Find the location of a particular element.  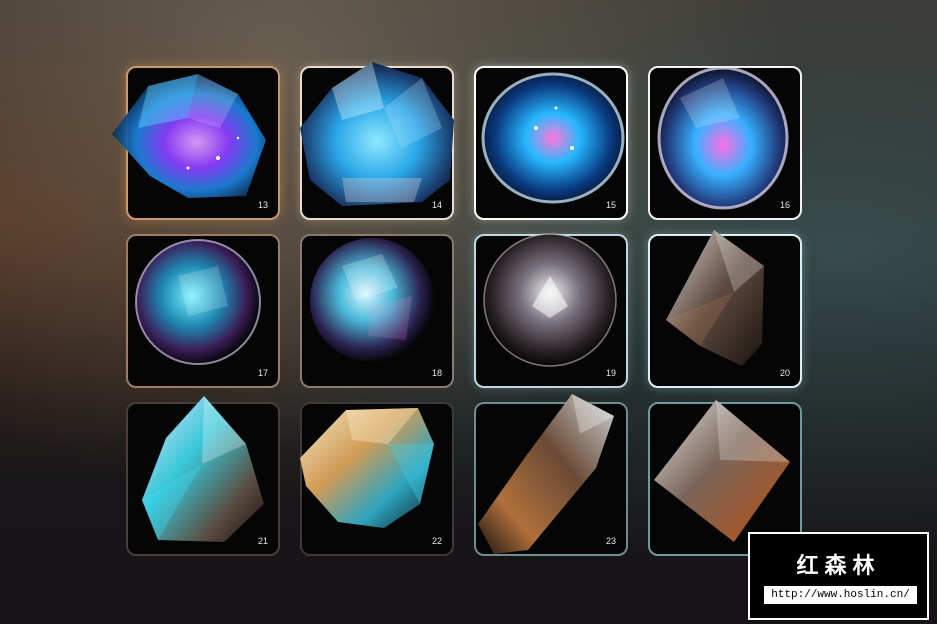

gem-tile: 20 is located at coordinates (725, 309).